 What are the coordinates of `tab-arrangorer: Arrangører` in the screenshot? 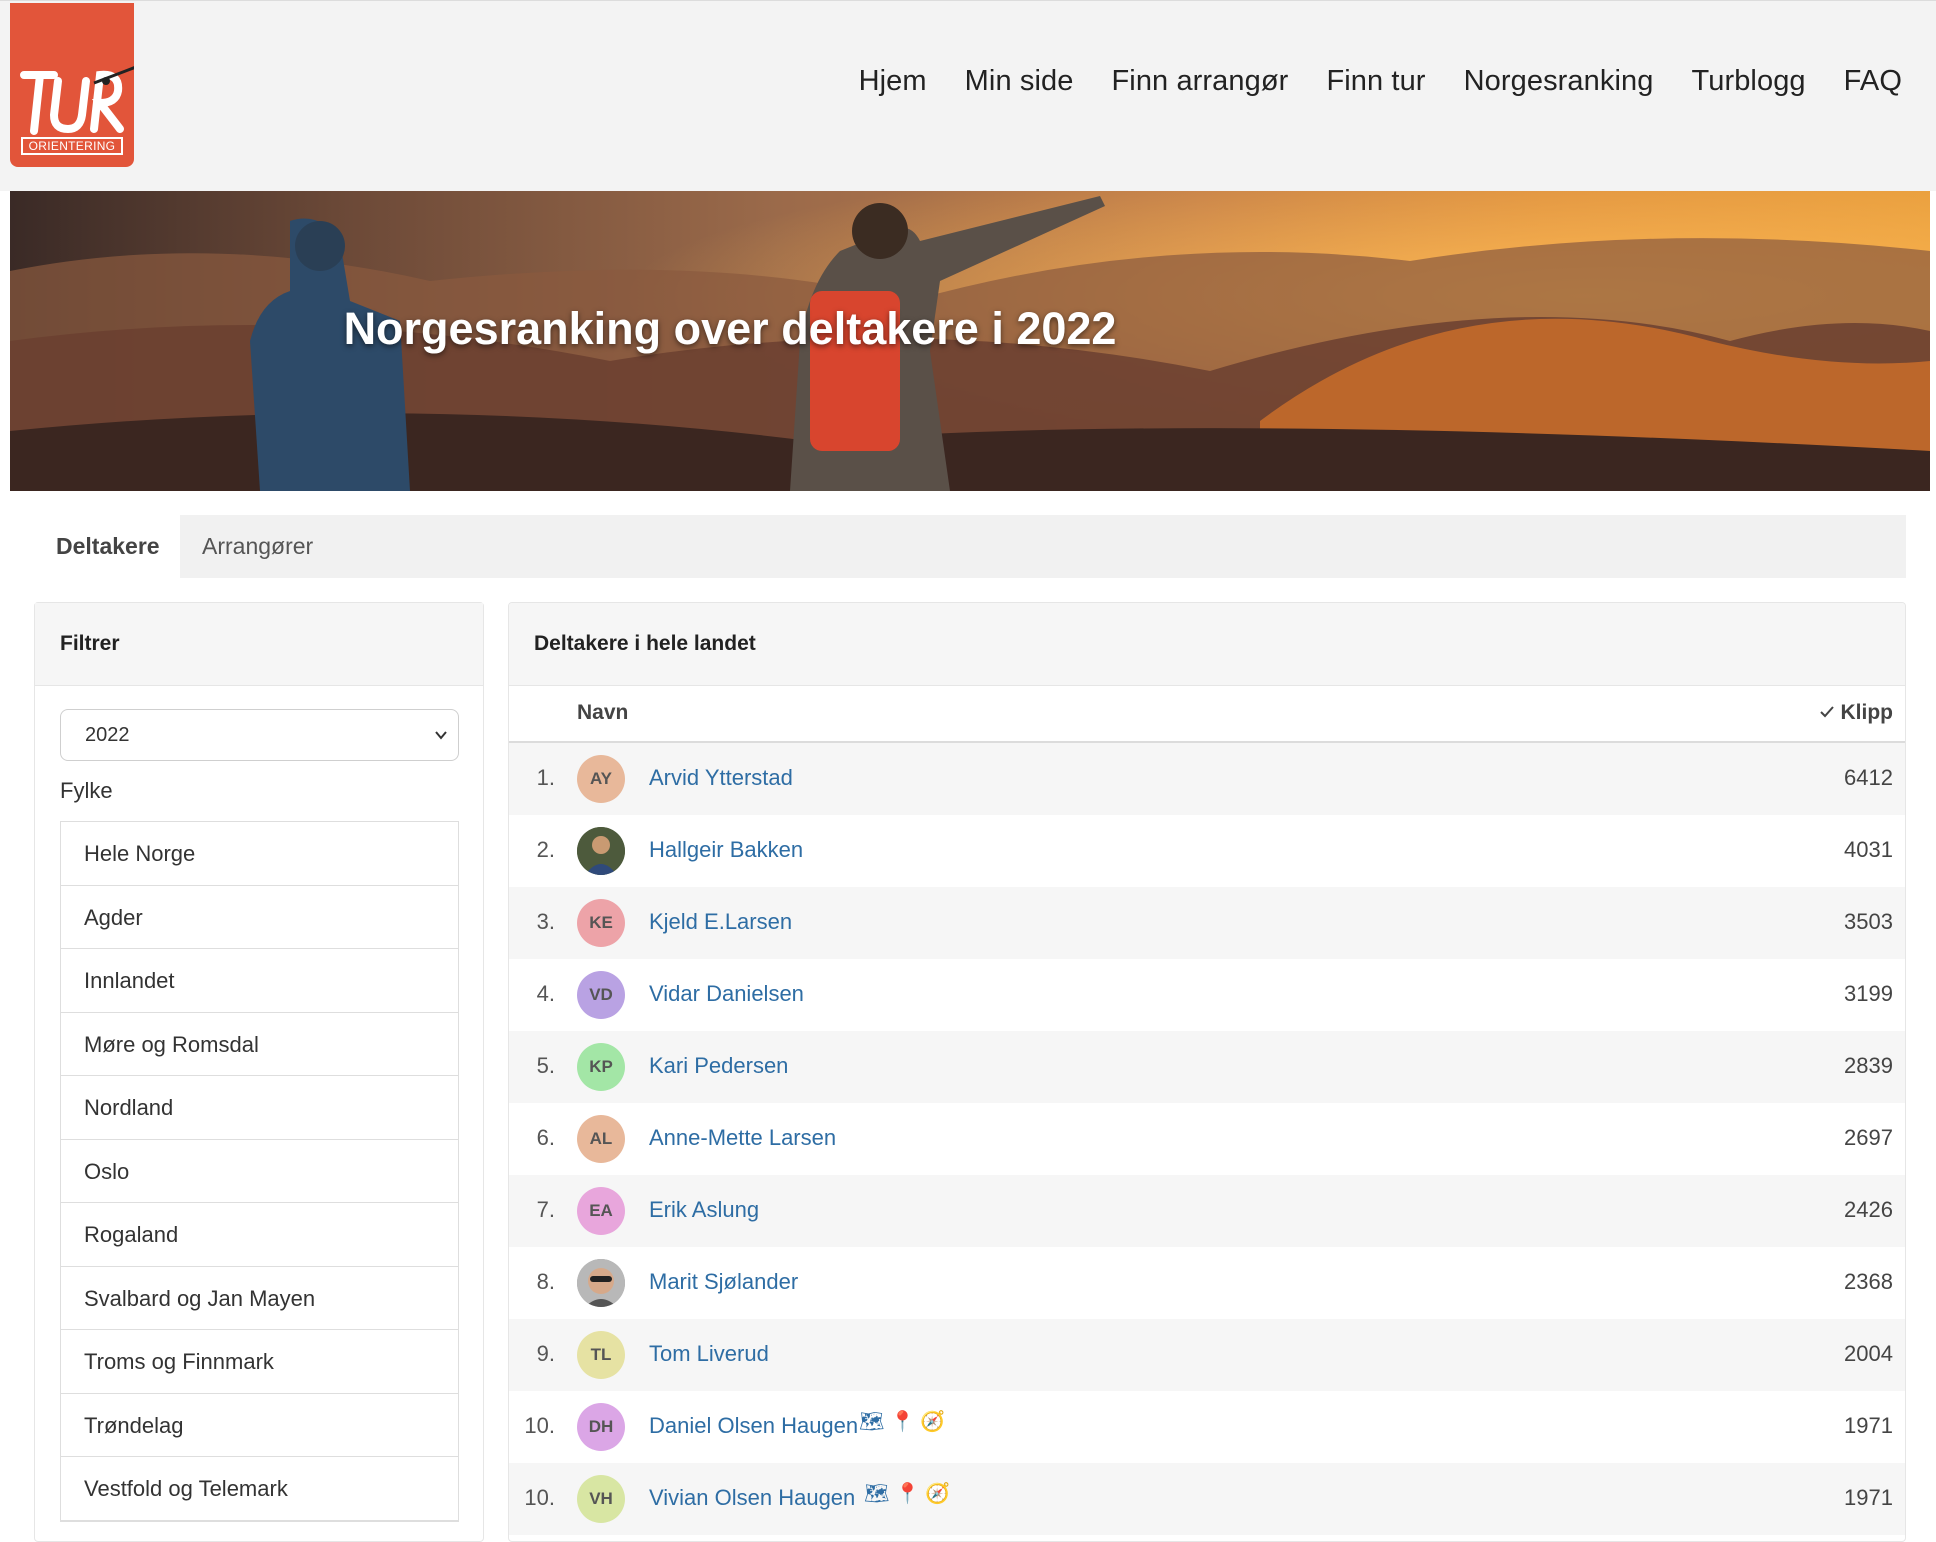 It's located at (257, 546).